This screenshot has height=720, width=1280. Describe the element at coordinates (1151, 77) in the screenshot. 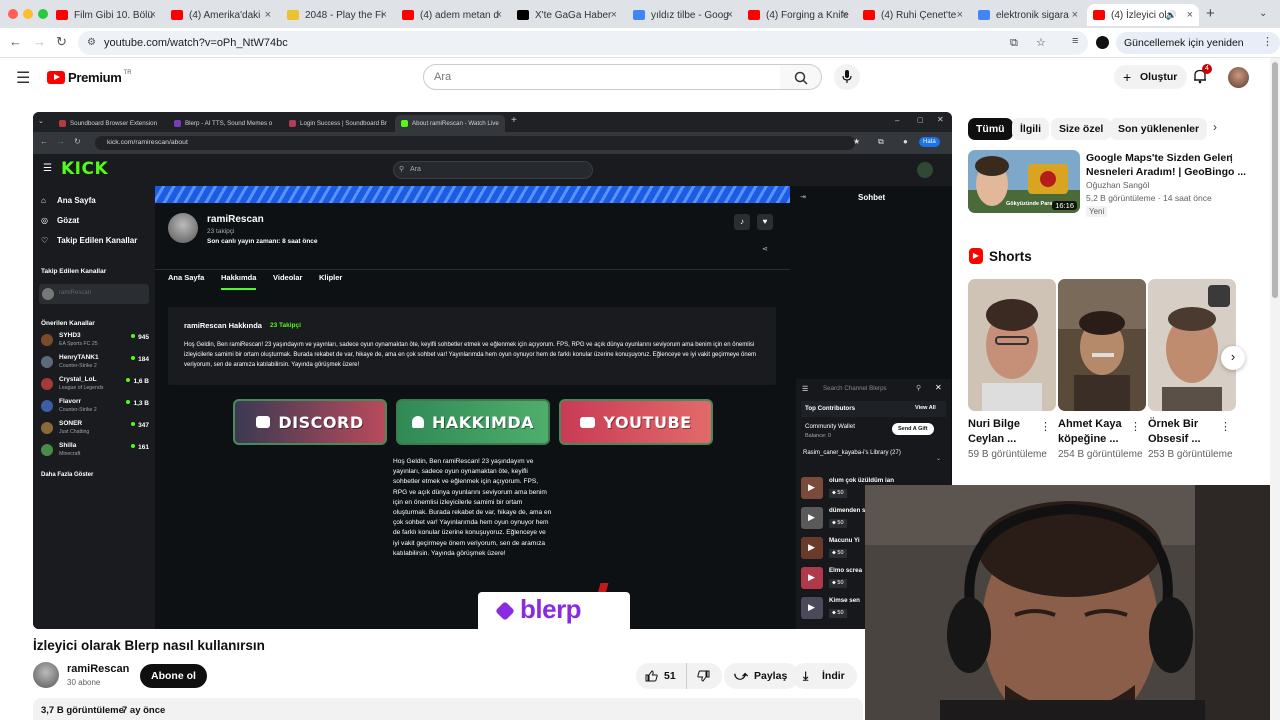

I see `create-button: + Oluştur` at that location.